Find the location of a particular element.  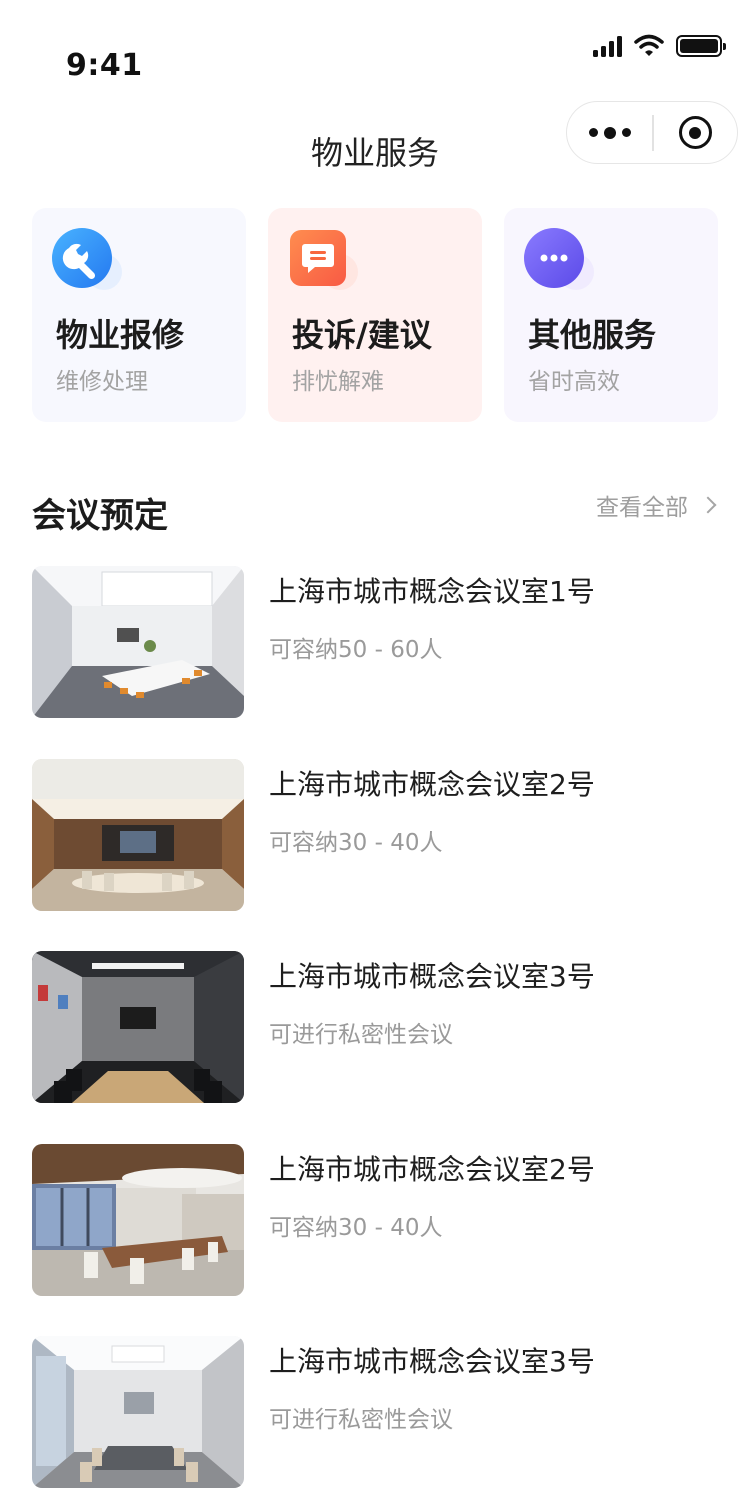

close-mini-program-button is located at coordinates (695, 132).